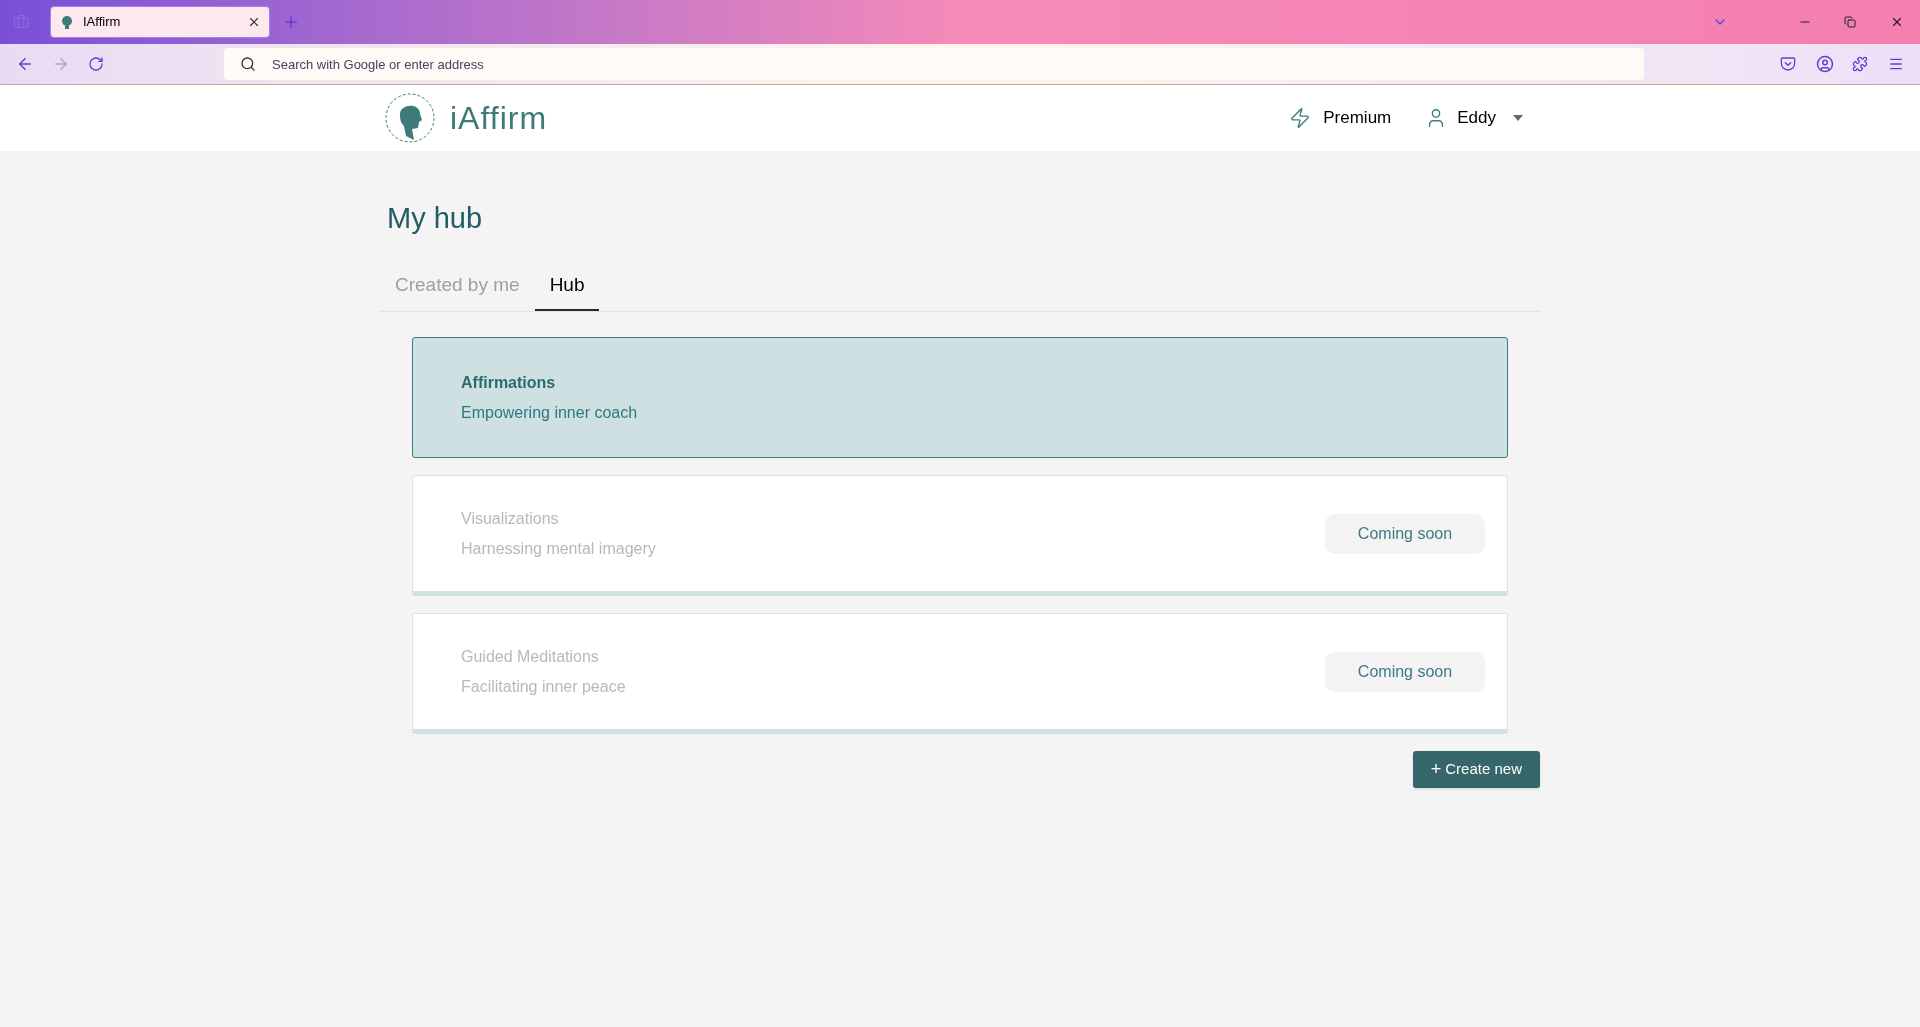 The width and height of the screenshot is (1920, 1027). Describe the element at coordinates (254, 22) in the screenshot. I see `close-icon` at that location.